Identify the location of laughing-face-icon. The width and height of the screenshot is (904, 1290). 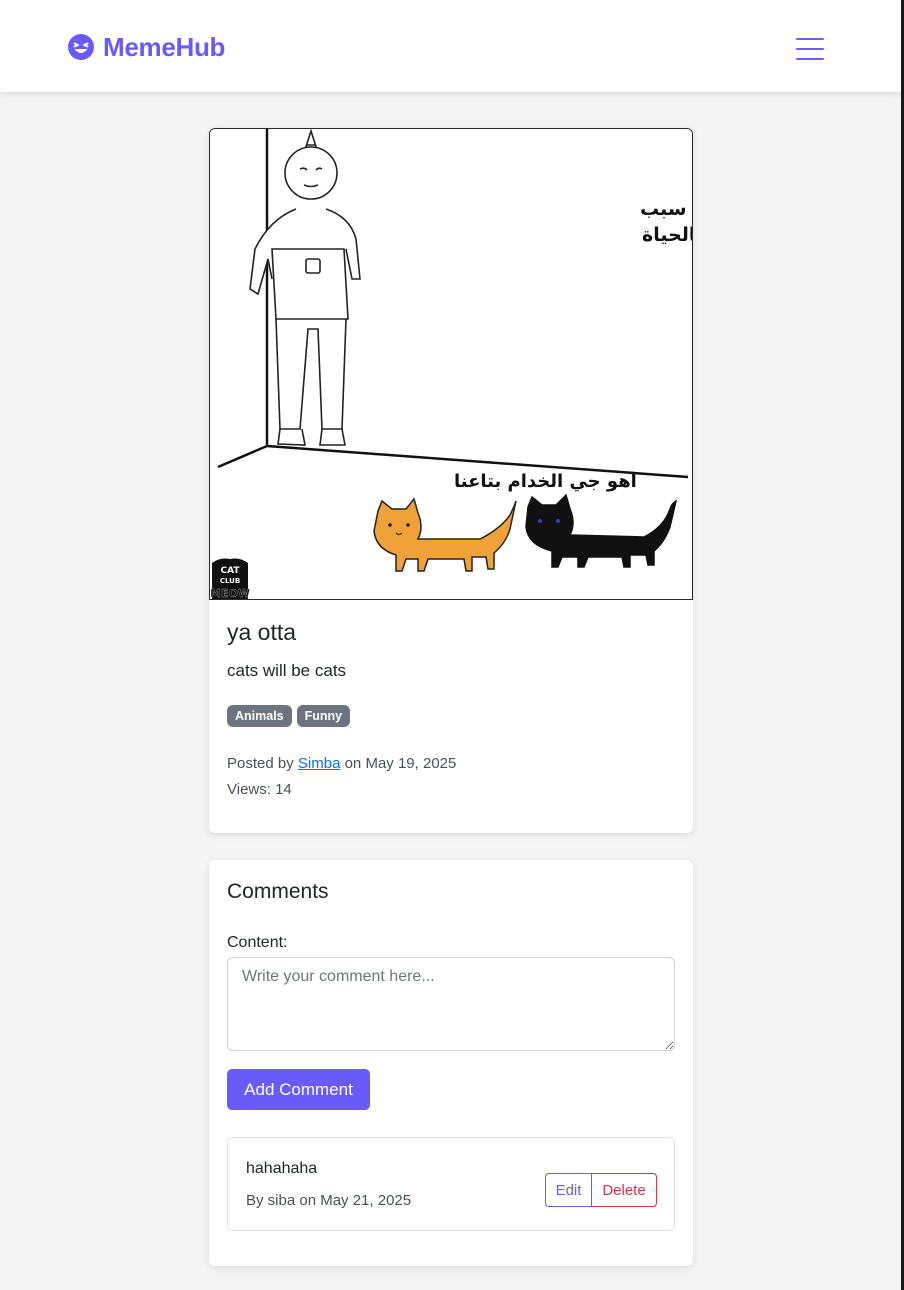
(81, 47).